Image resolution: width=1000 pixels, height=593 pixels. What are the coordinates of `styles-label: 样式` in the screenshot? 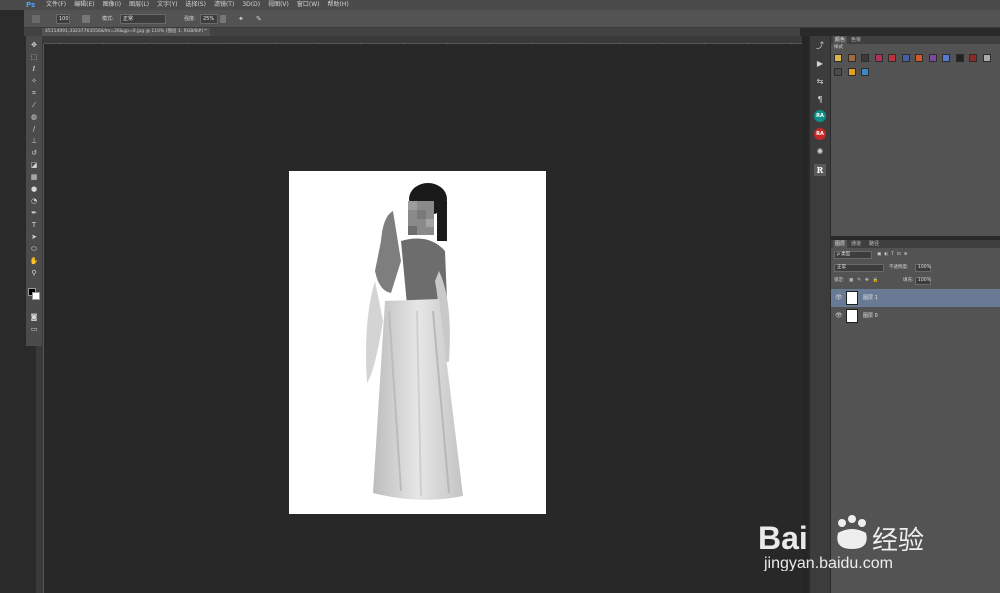 It's located at (838, 47).